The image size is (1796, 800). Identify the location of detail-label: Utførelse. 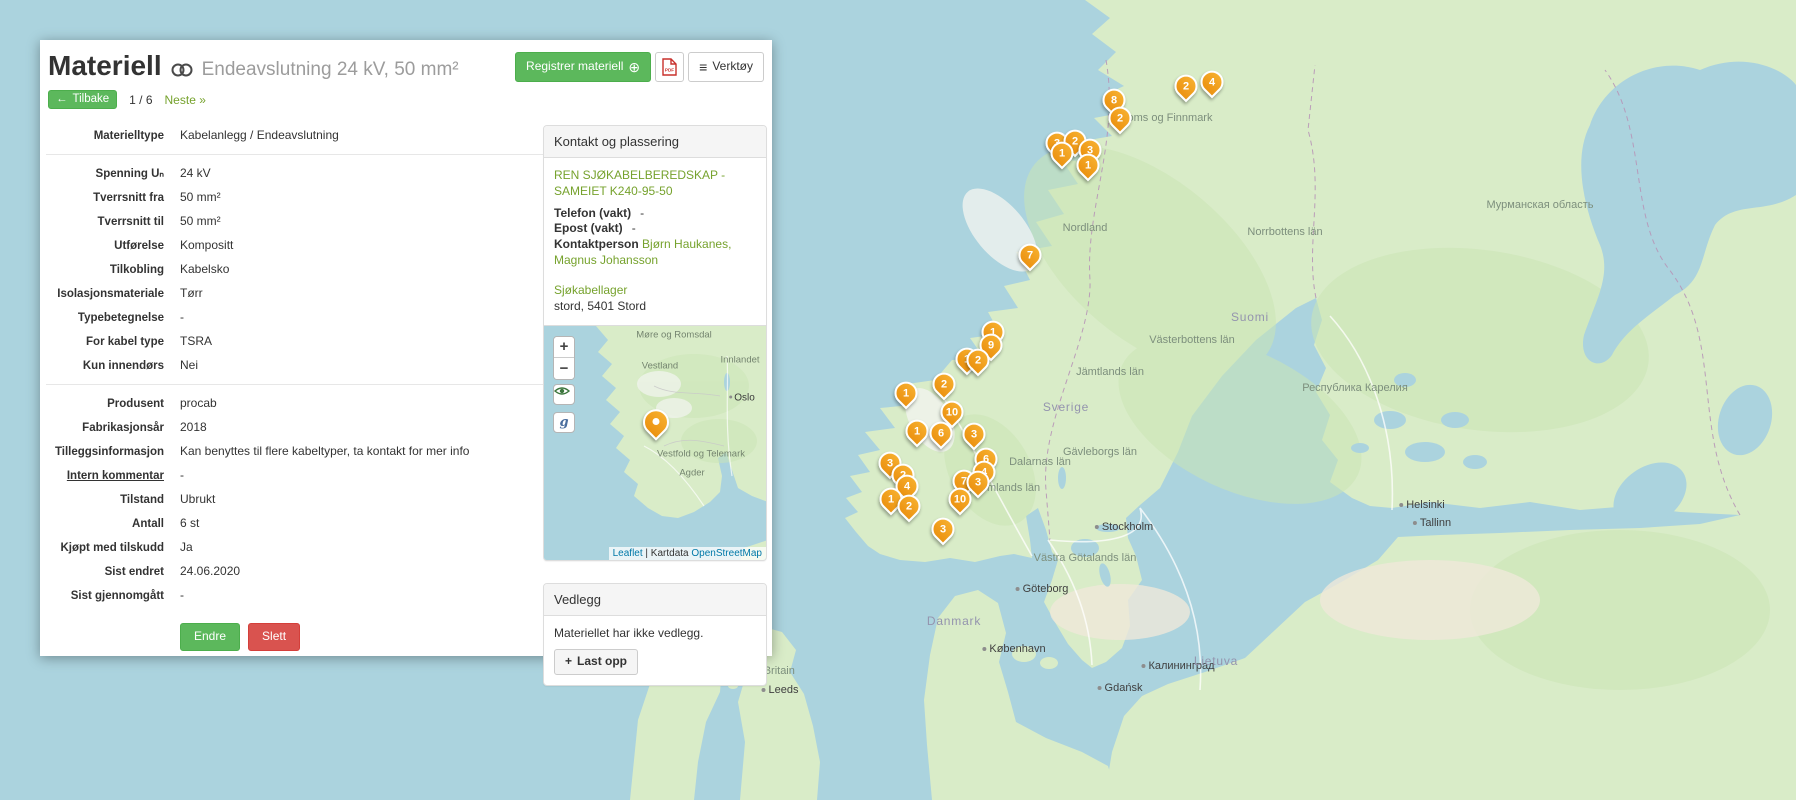
(139, 246).